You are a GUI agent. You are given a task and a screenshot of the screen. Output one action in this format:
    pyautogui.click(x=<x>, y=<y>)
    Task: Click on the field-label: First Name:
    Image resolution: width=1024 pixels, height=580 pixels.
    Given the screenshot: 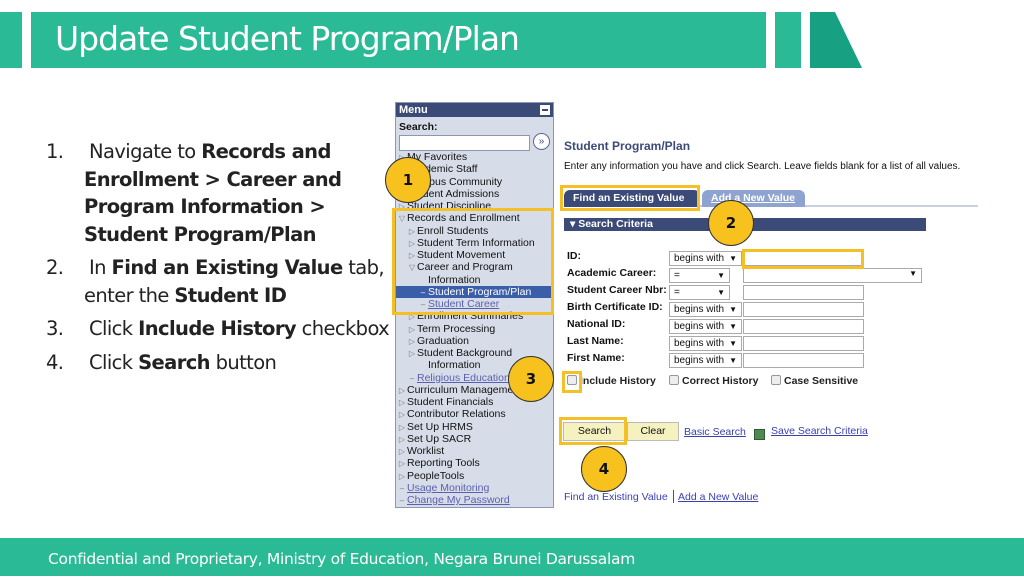 What is the action you would take?
    pyautogui.click(x=596, y=358)
    